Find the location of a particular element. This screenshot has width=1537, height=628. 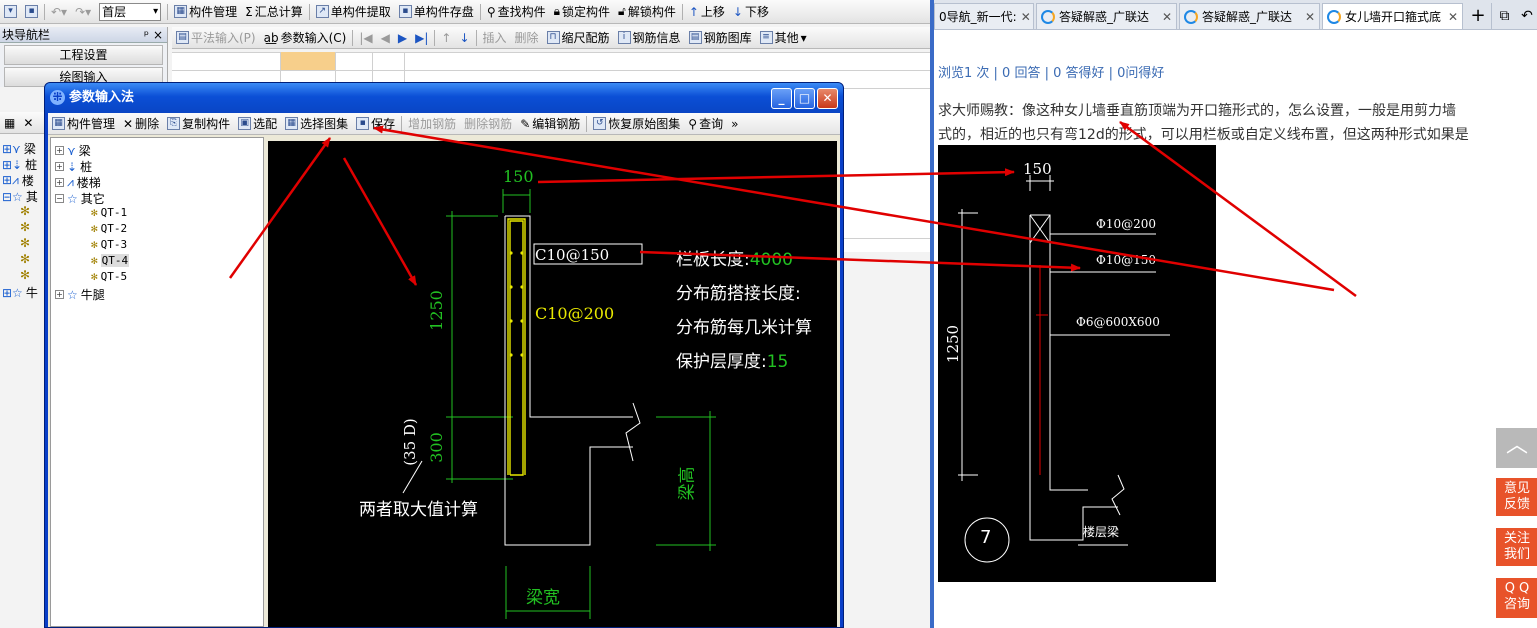

question-text-2: 式的，相近的也只有弯12d的形式，可以用栏板或自定义线布置，但这两种形式如果是 is located at coordinates (1203, 135).